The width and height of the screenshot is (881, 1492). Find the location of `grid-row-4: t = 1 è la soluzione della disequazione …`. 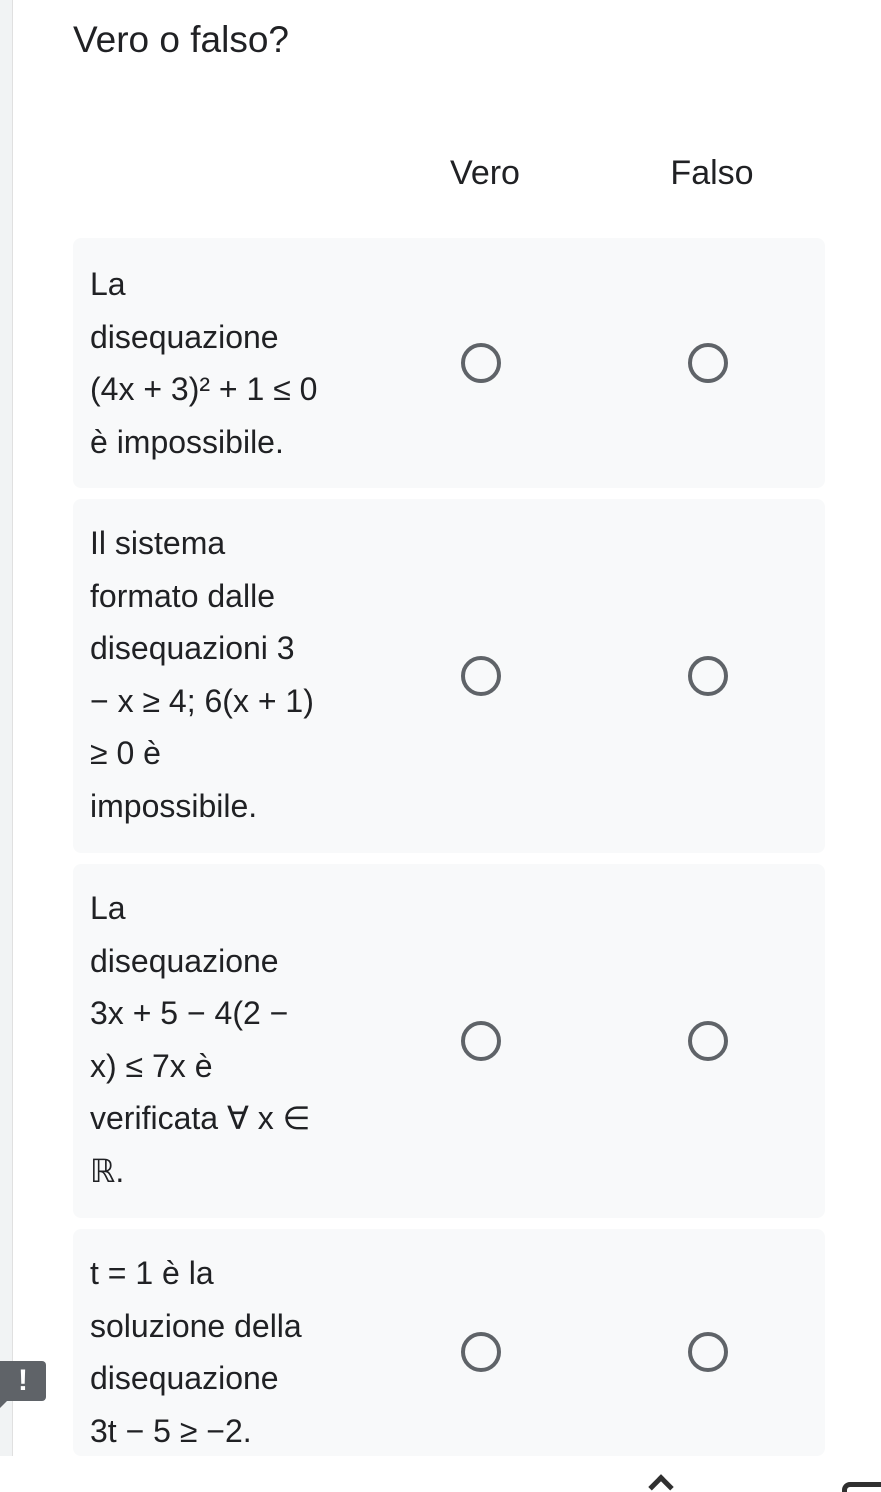

grid-row-4: t = 1 è la soluzione della disequazione … is located at coordinates (449, 1342).